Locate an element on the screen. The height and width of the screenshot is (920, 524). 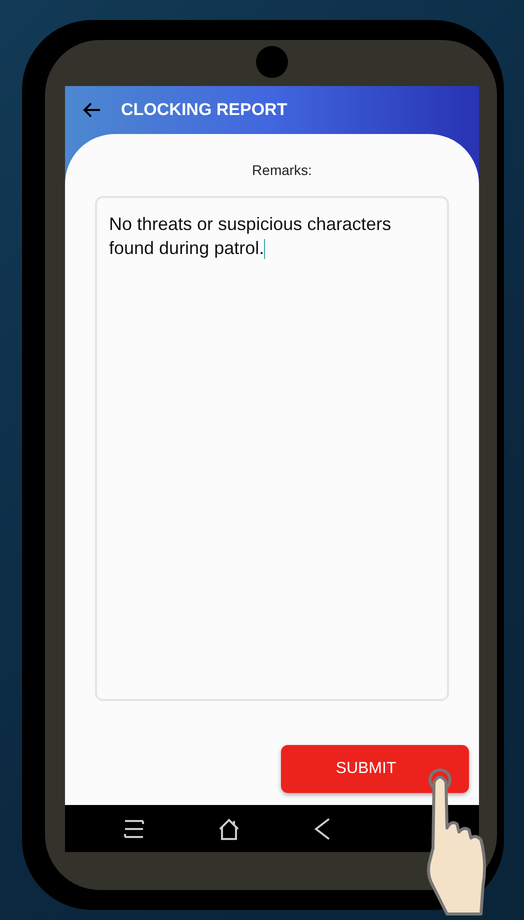
camera-icon is located at coordinates (272, 62).